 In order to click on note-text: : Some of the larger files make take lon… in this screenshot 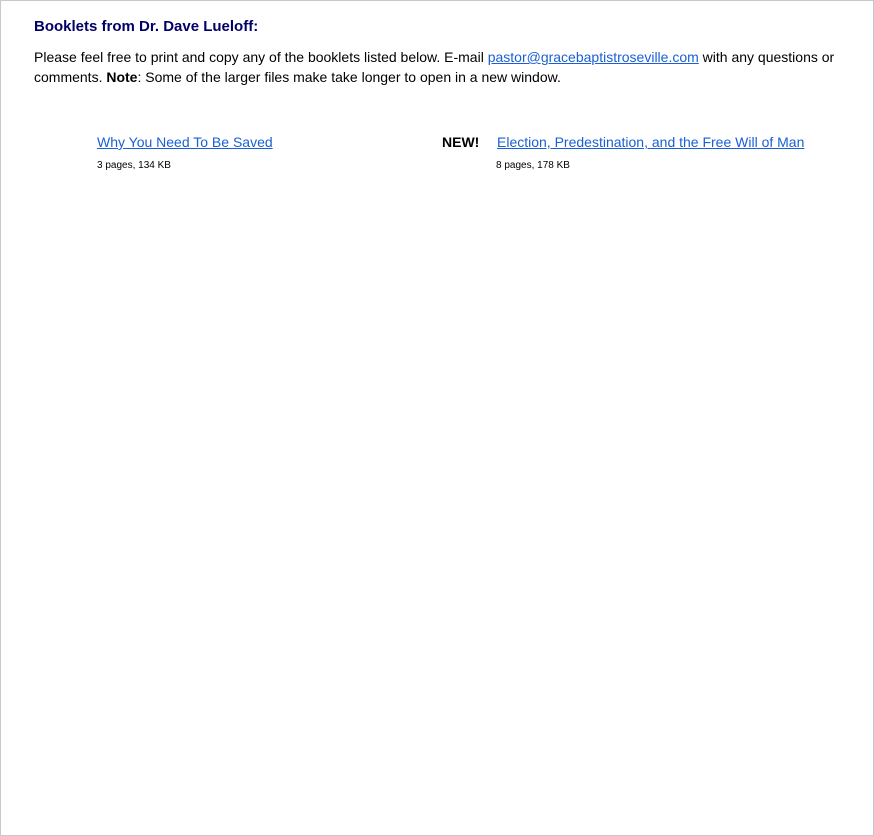, I will do `click(349, 77)`.